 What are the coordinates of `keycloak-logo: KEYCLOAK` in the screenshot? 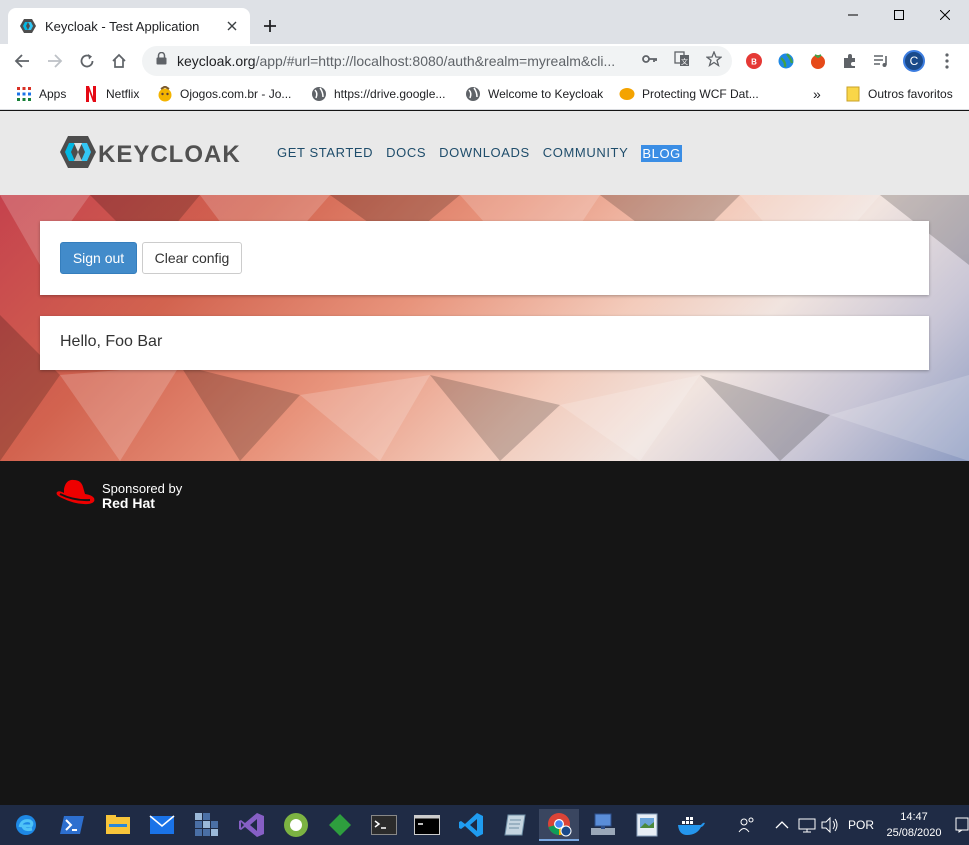 It's located at (150, 154).